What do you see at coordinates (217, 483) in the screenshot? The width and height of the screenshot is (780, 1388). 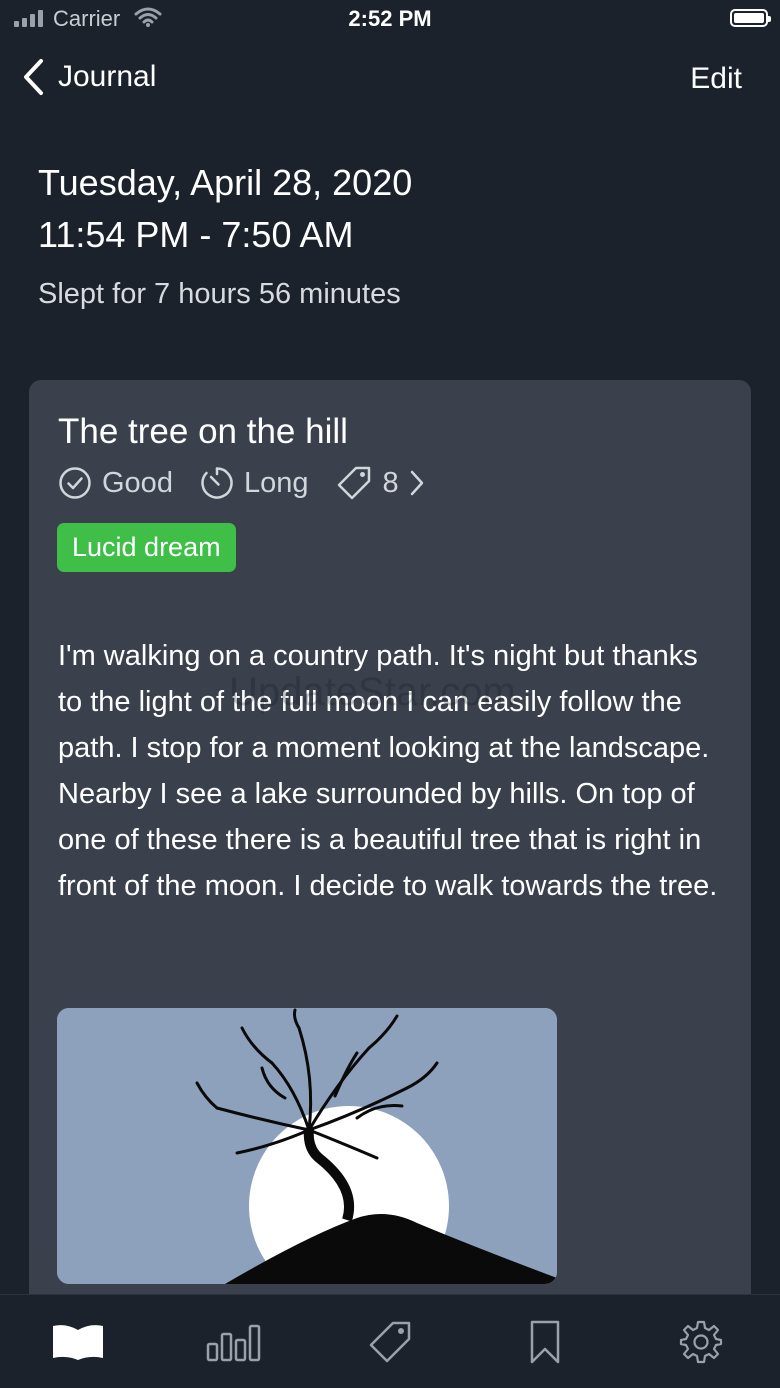 I see `timer-icon` at bounding box center [217, 483].